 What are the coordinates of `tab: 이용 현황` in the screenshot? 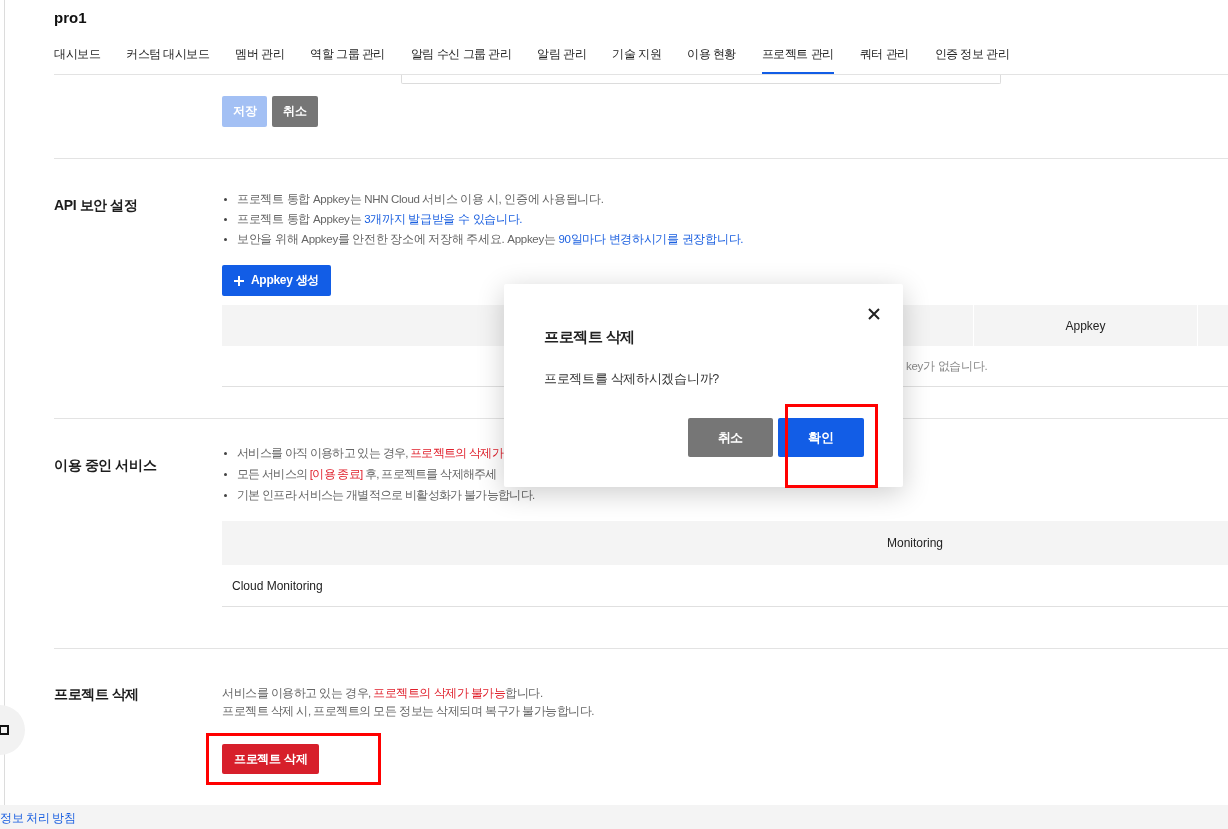 It's located at (711, 55).